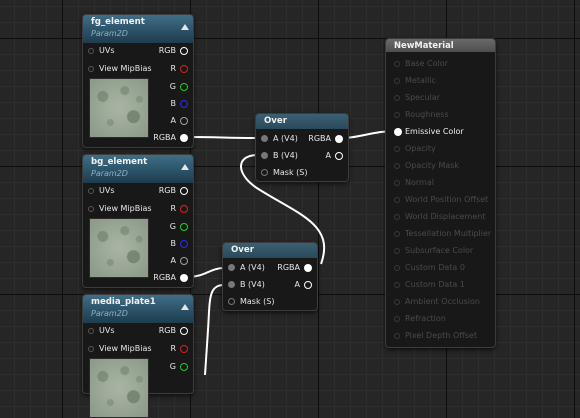 This screenshot has height=418, width=580. What do you see at coordinates (429, 284) in the screenshot?
I see `input-custom-data-1: Custom Data 1` at bounding box center [429, 284].